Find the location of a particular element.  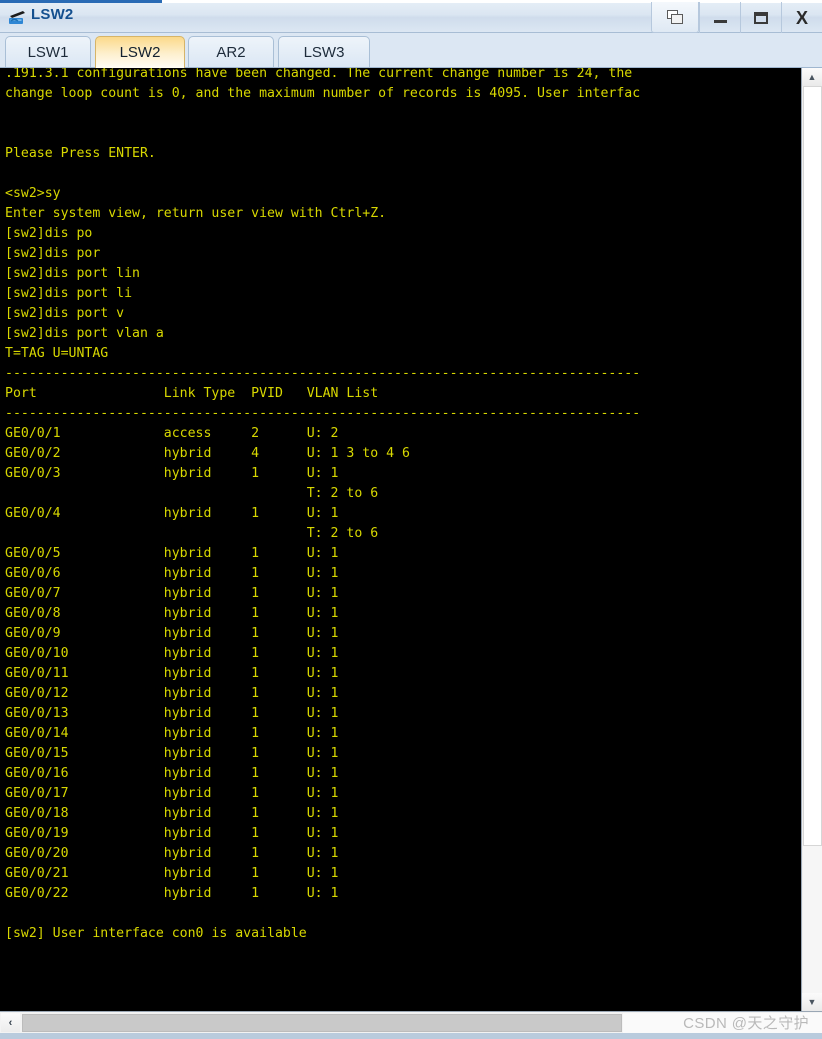

terminal-line: GE0/0/12 hybrid 1 U: 1 is located at coordinates (172, 693).